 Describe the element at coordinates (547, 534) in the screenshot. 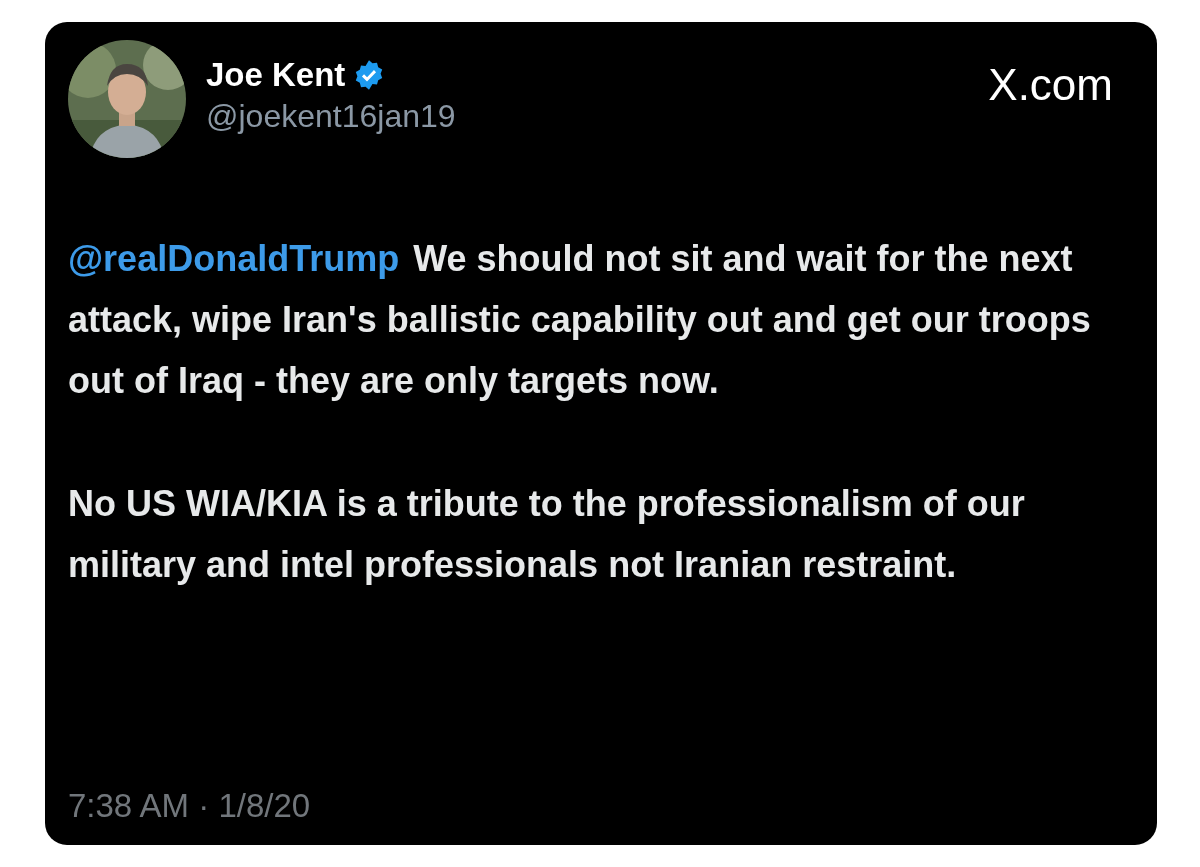

I see `tweet-text: No US WIA/KIA is a tribute to the professionalism of our military and intel professionals not Iranian restraint.` at that location.